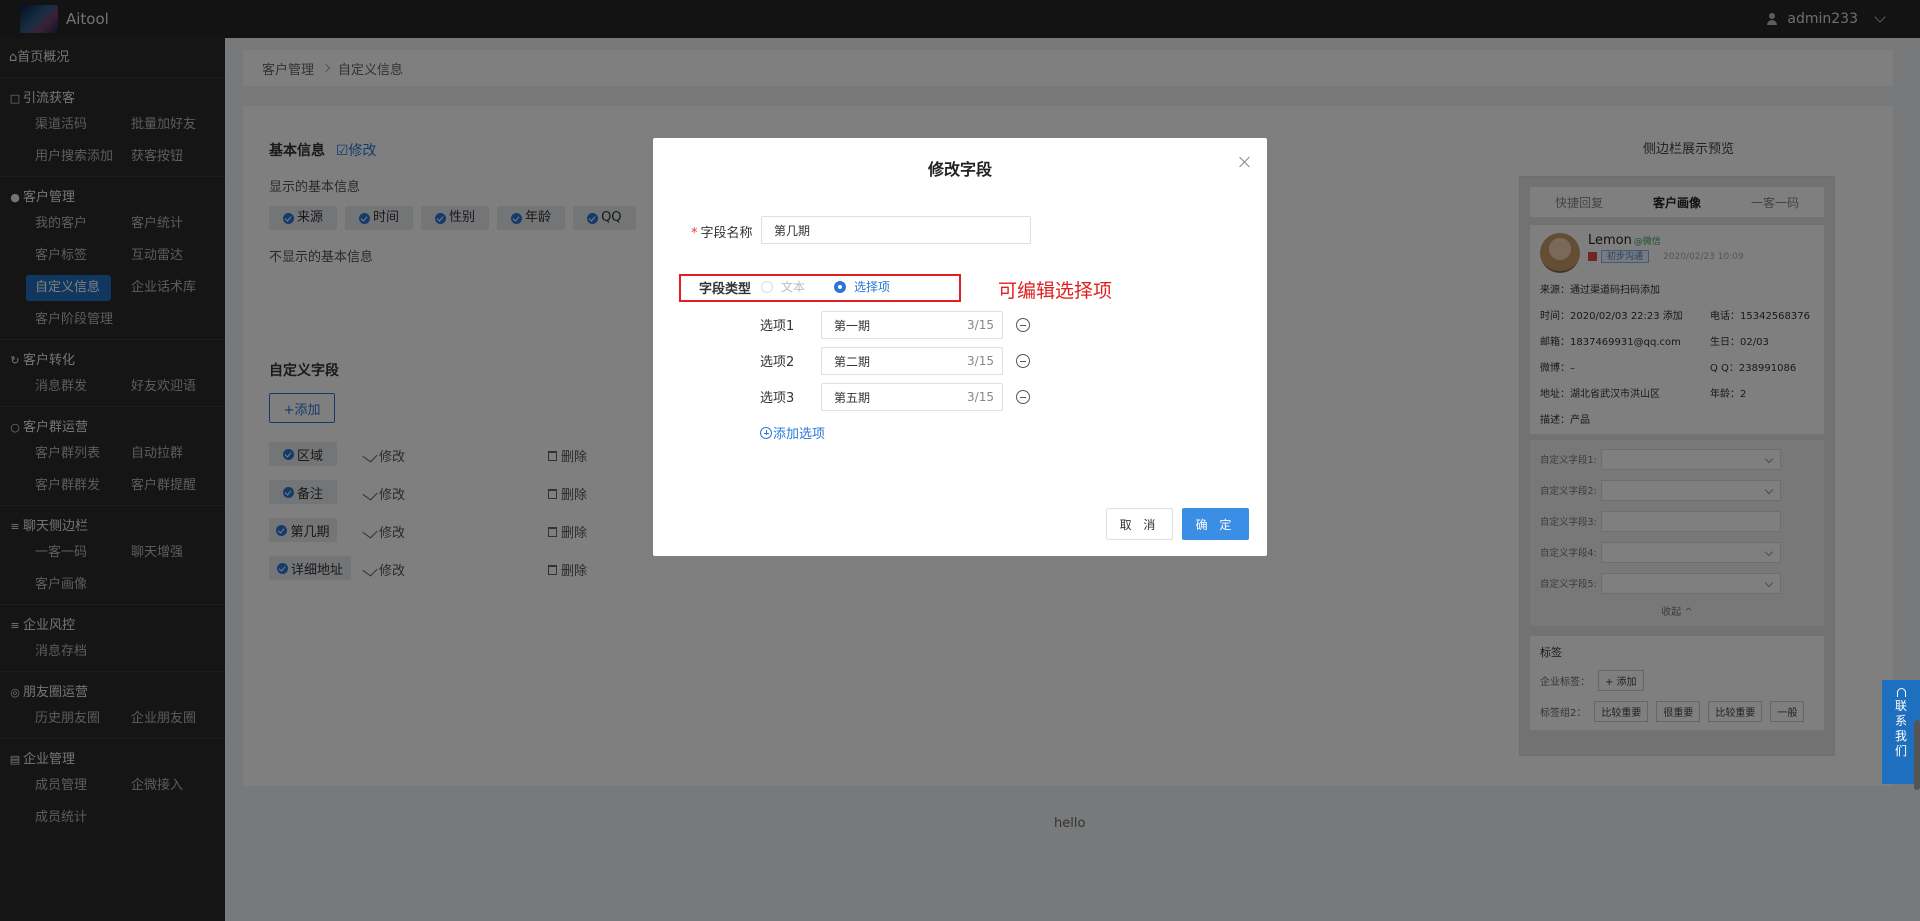 Image resolution: width=1920 pixels, height=921 pixels. Describe the element at coordinates (820, 288) in the screenshot. I see `highlight-box` at that location.